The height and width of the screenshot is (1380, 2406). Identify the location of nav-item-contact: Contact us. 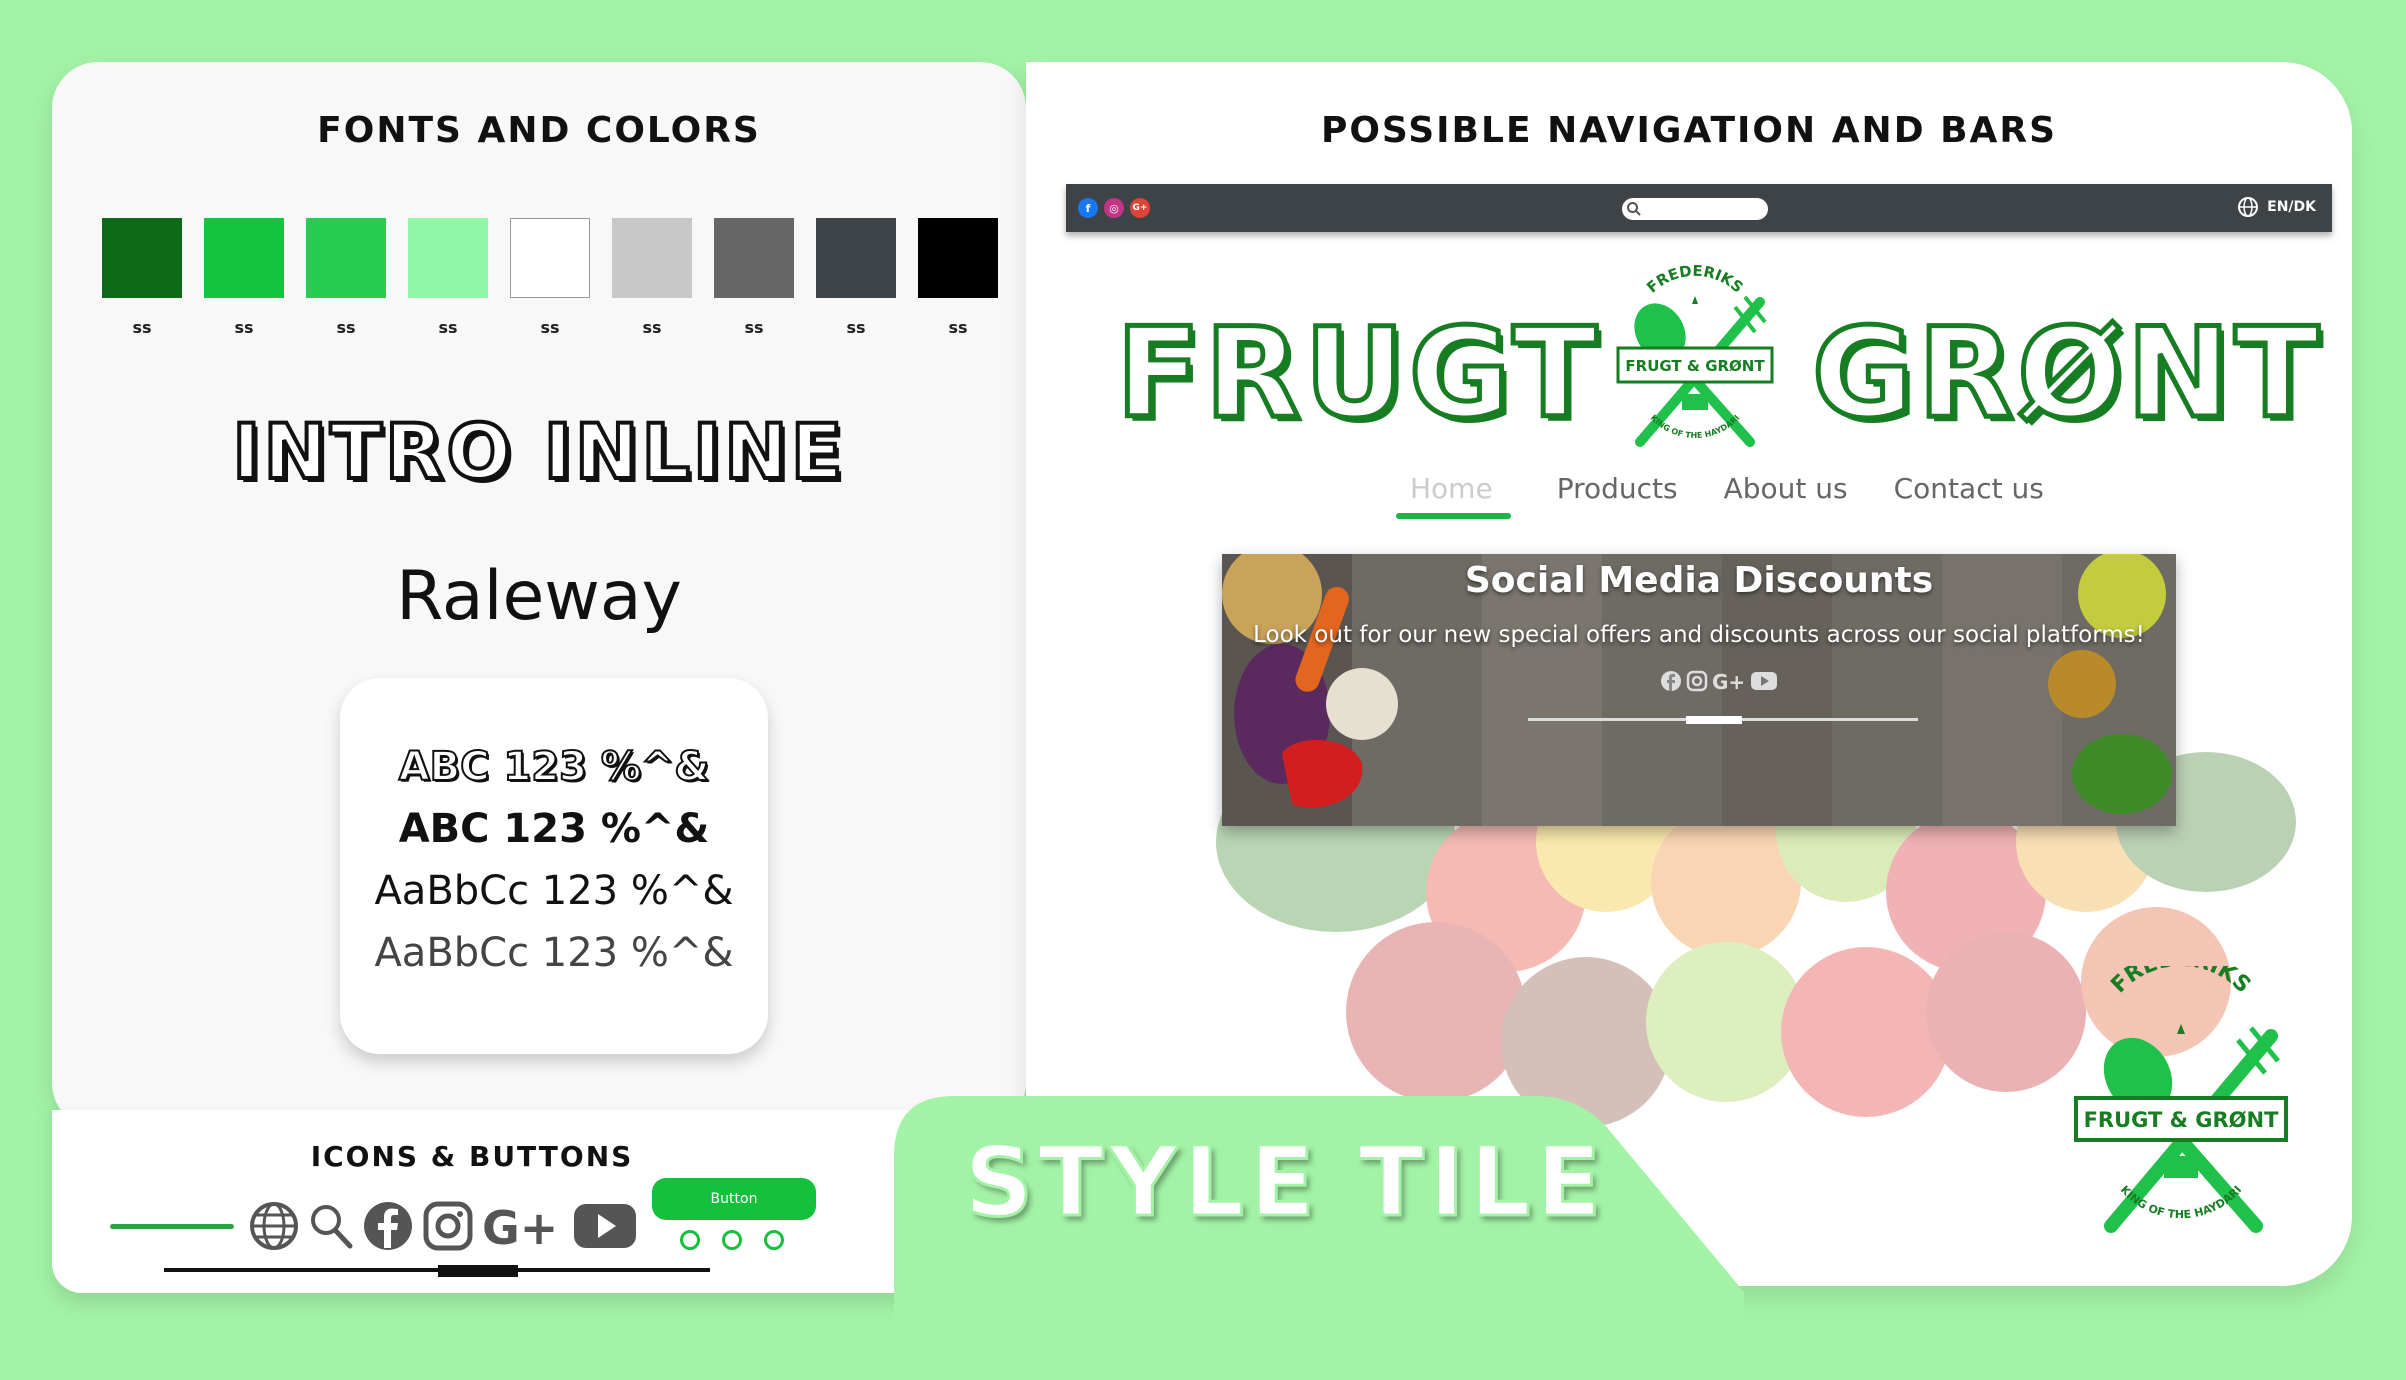
(1969, 495).